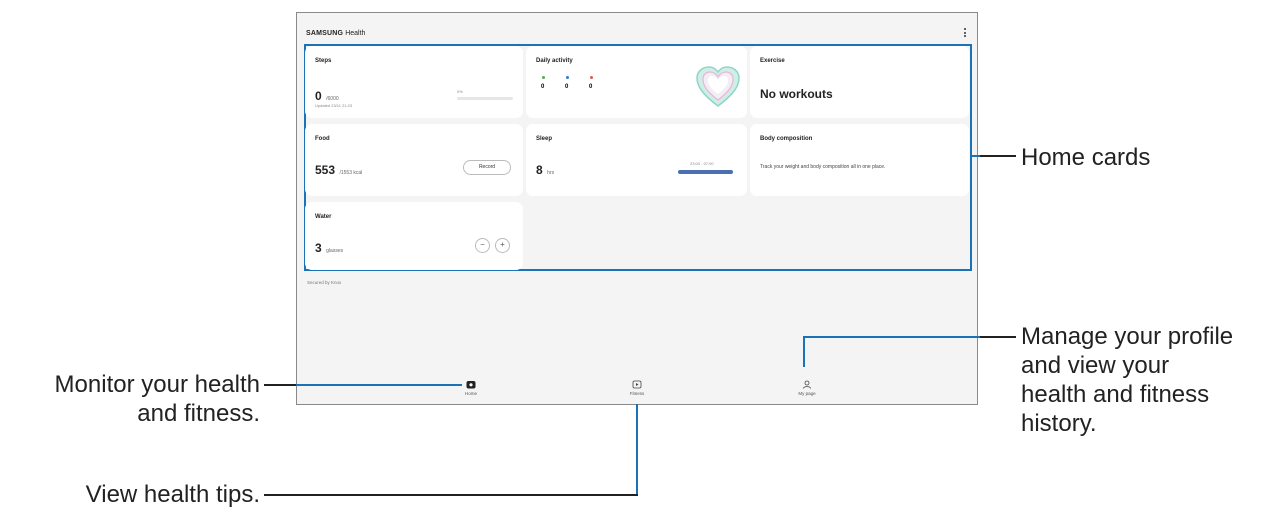  I want to click on profile-line-vertical, so click(804, 352).